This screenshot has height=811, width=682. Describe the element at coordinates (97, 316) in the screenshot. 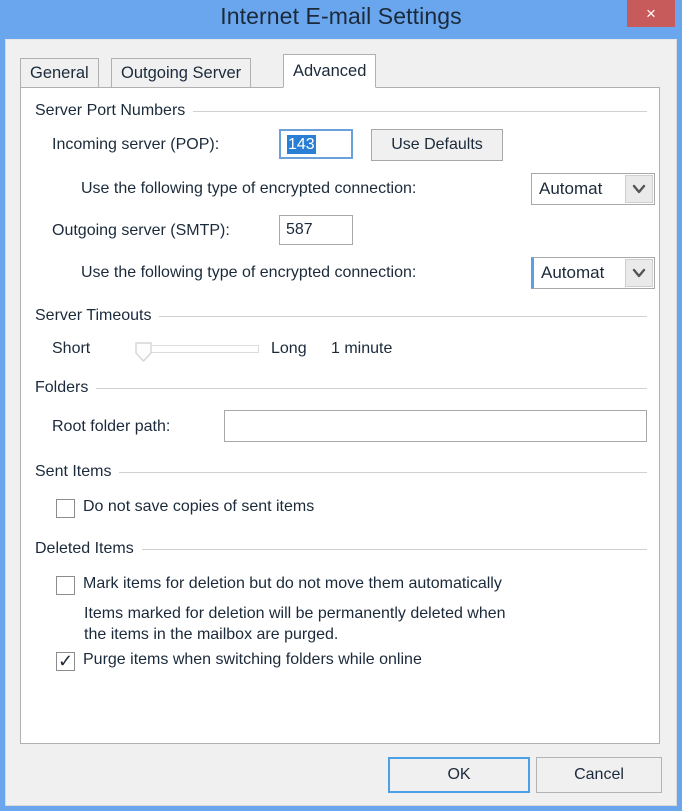

I see `group-label-server-timeouts: Server Timeouts` at that location.